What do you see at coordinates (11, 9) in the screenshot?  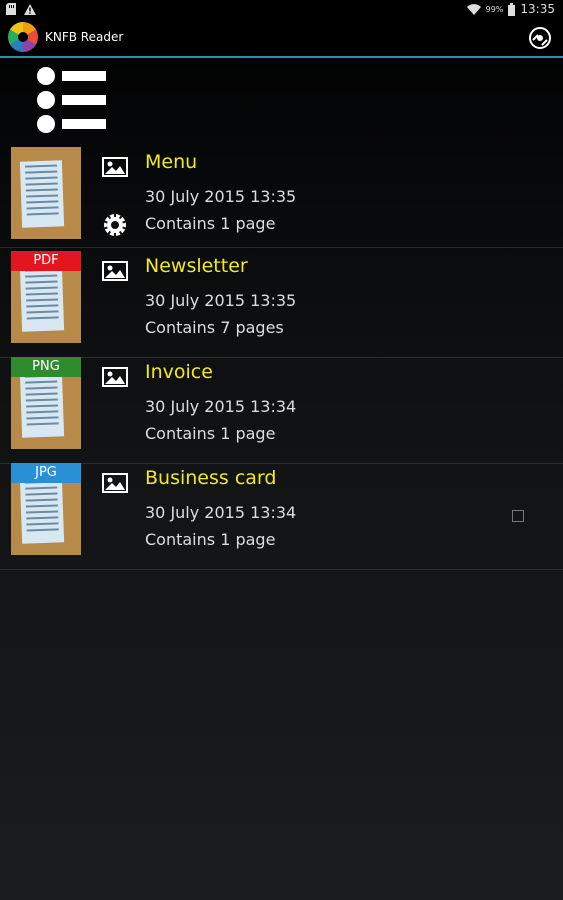 I see `sd-card-icon` at bounding box center [11, 9].